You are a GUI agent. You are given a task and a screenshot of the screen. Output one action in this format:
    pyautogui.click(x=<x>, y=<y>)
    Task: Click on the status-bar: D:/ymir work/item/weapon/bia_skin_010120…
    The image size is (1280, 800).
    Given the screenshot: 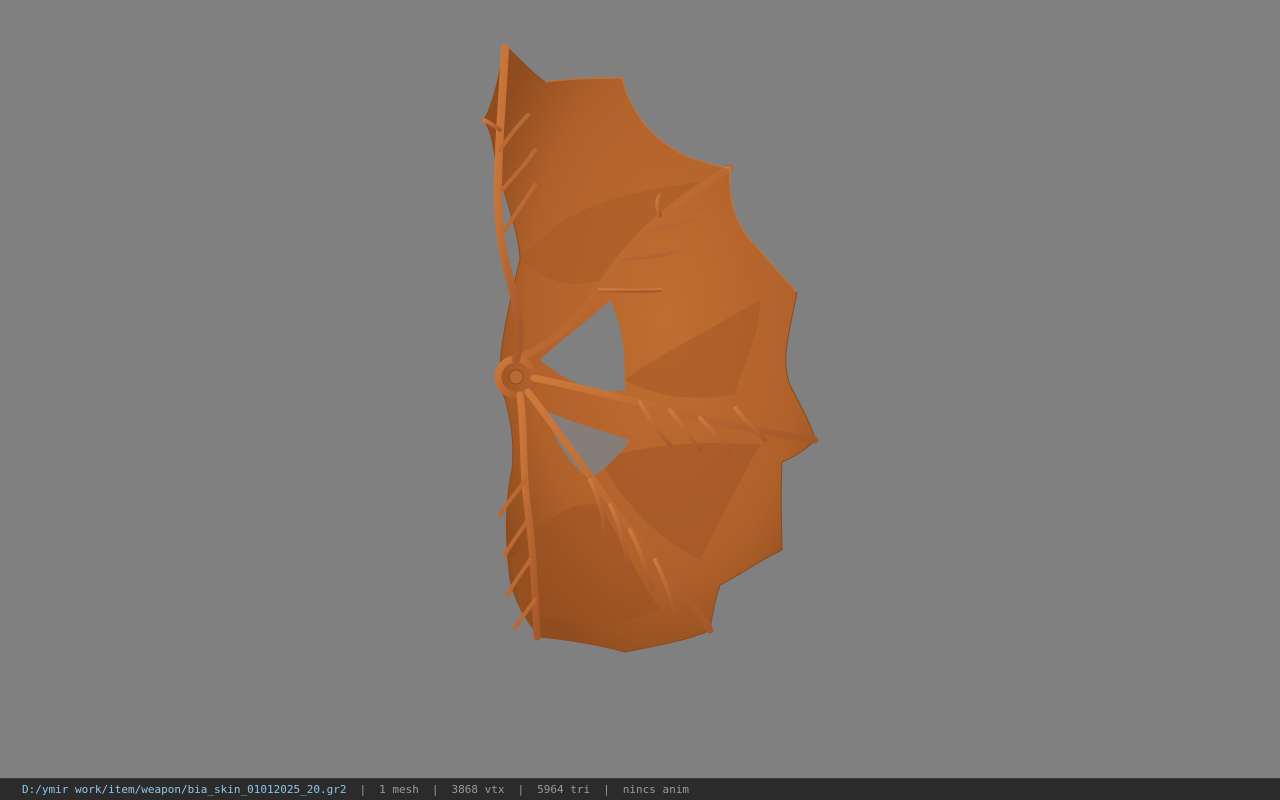 What is the action you would take?
    pyautogui.click(x=640, y=789)
    